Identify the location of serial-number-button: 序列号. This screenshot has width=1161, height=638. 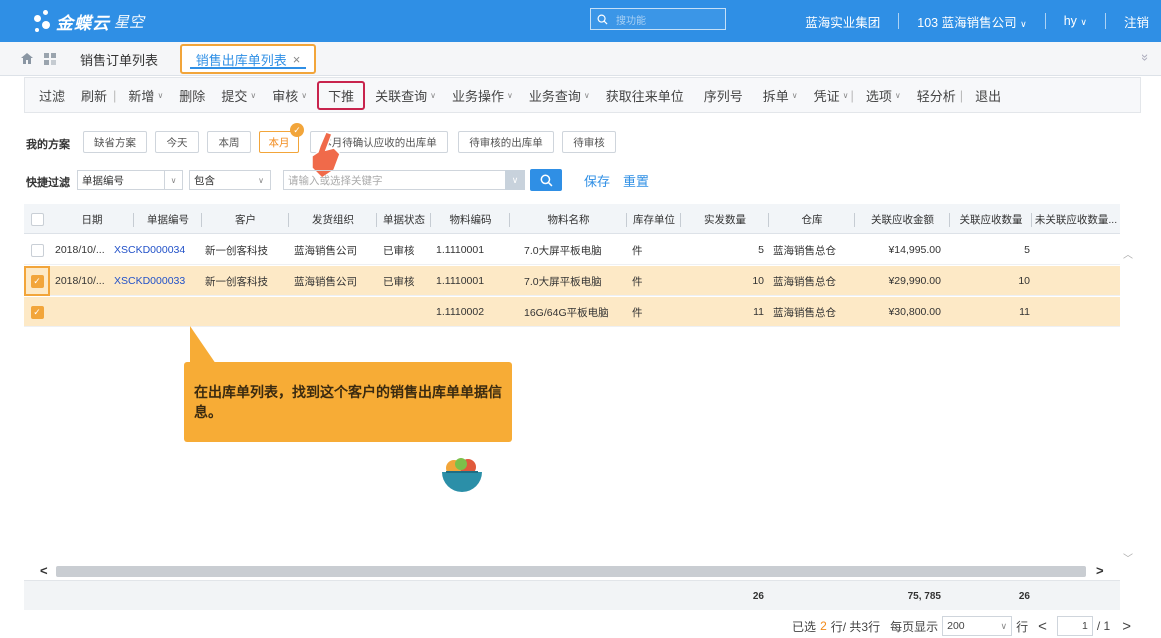
(723, 95).